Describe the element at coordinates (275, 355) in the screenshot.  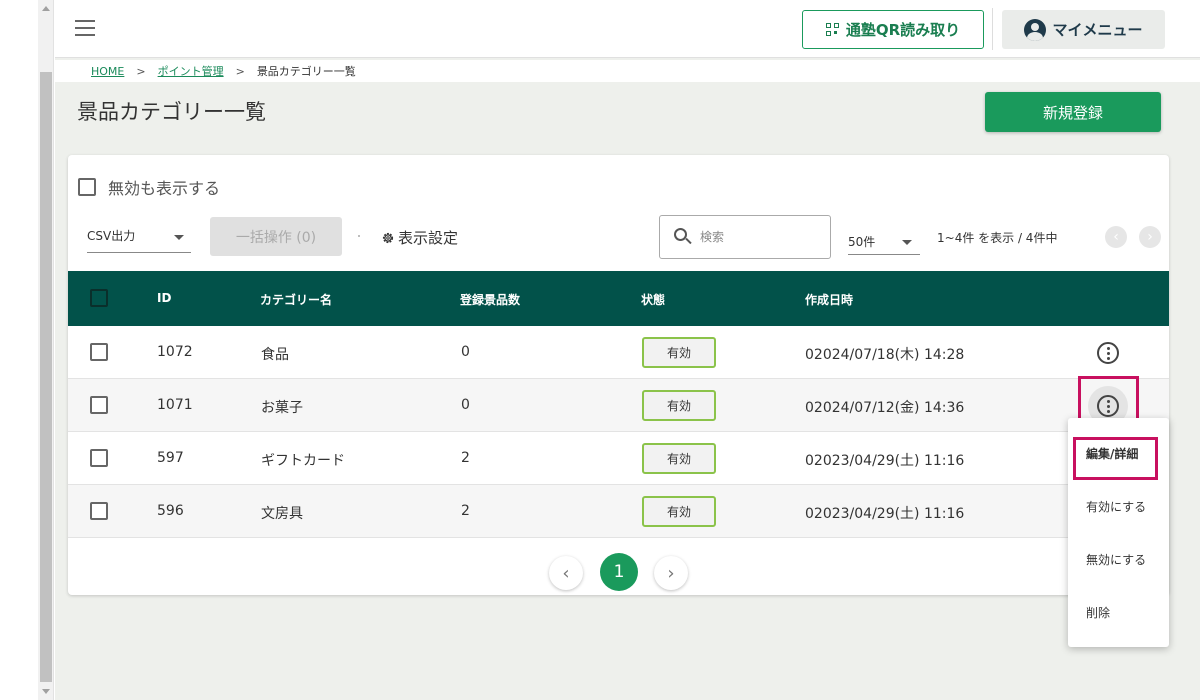
I see `row-category-name: 食品` at that location.